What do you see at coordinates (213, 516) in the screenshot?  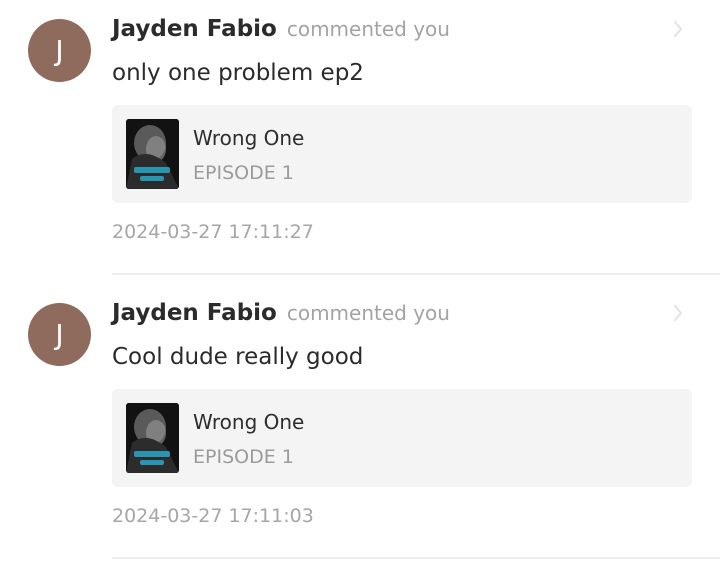 I see `timestamp: 2024-03-27 17:11:03` at bounding box center [213, 516].